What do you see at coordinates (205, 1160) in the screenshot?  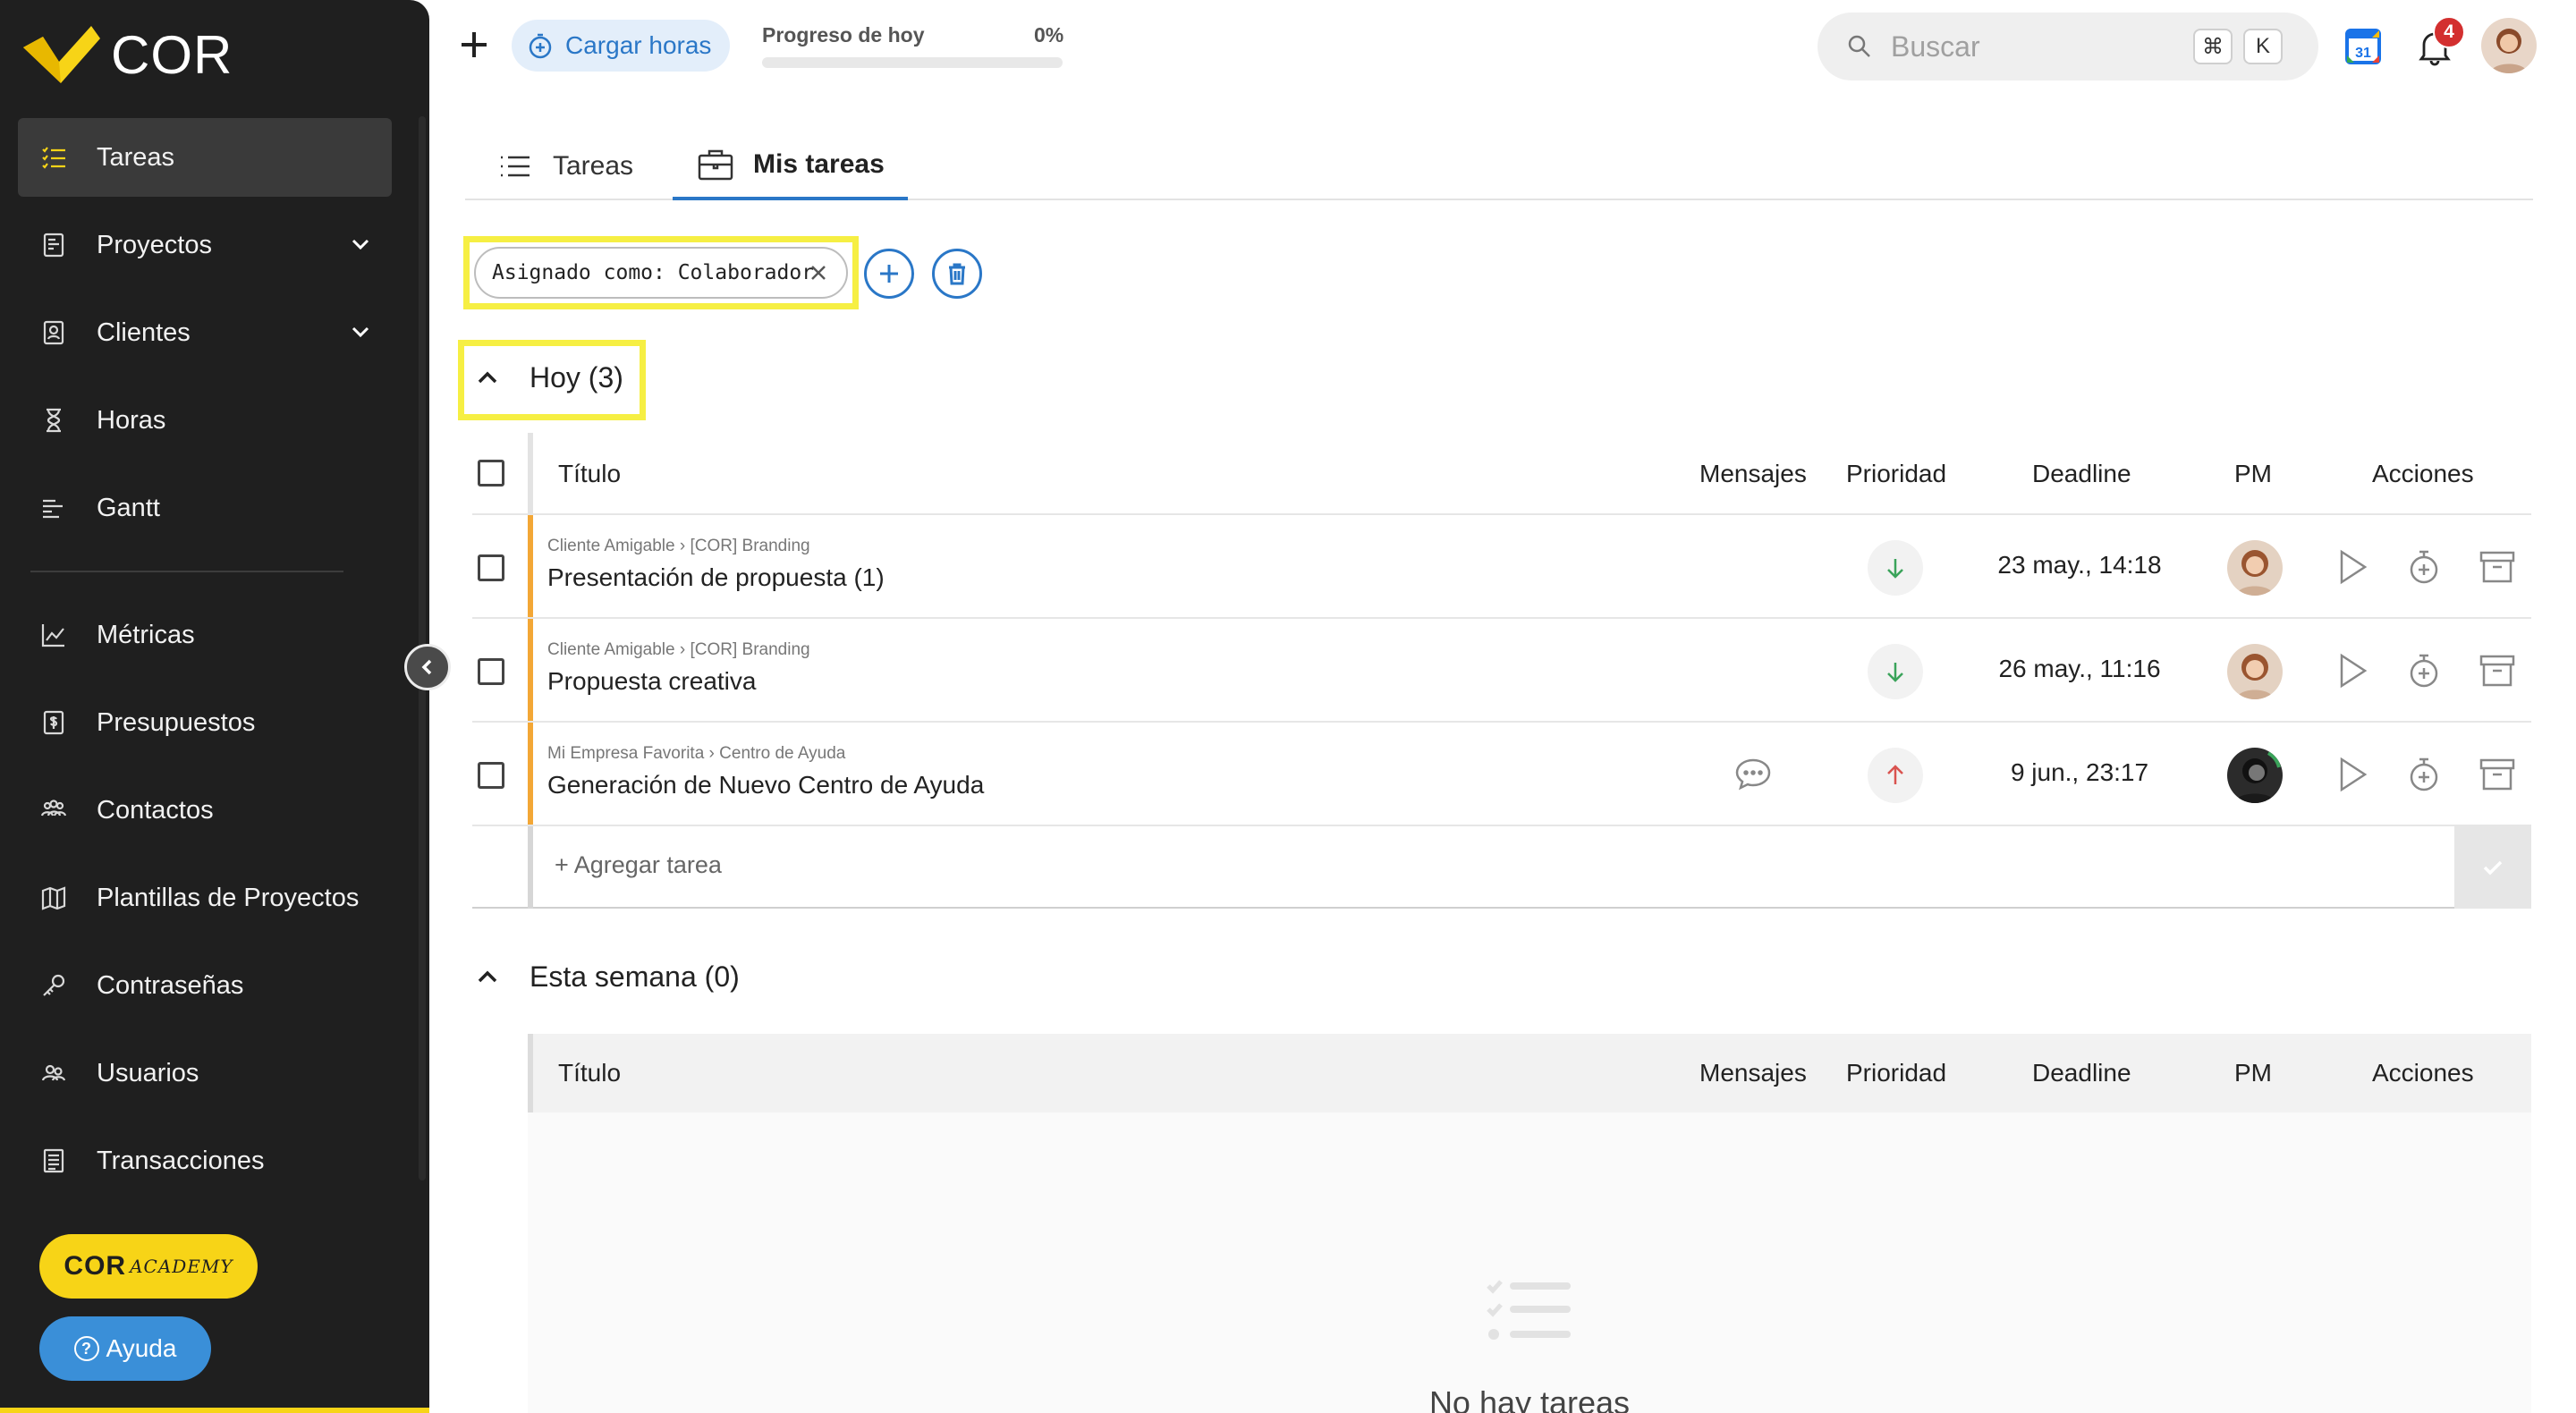 I see `sidebar-item-transacciones: Transacciones` at bounding box center [205, 1160].